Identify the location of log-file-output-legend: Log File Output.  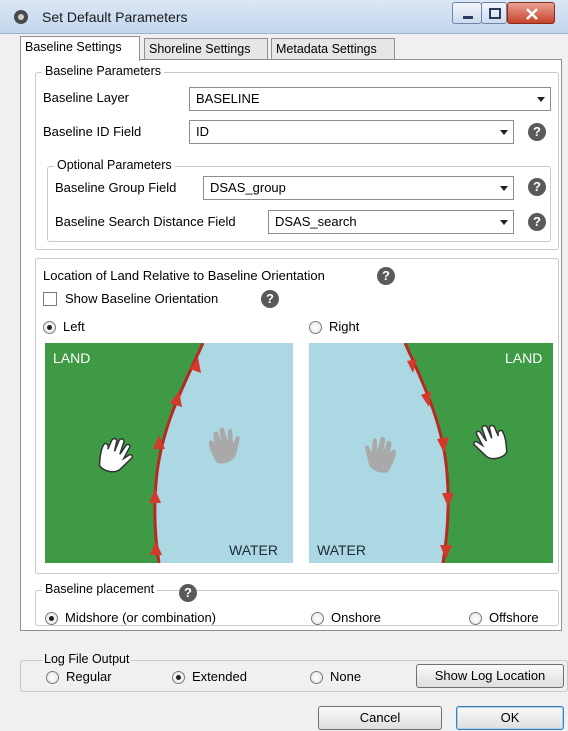
(87, 659).